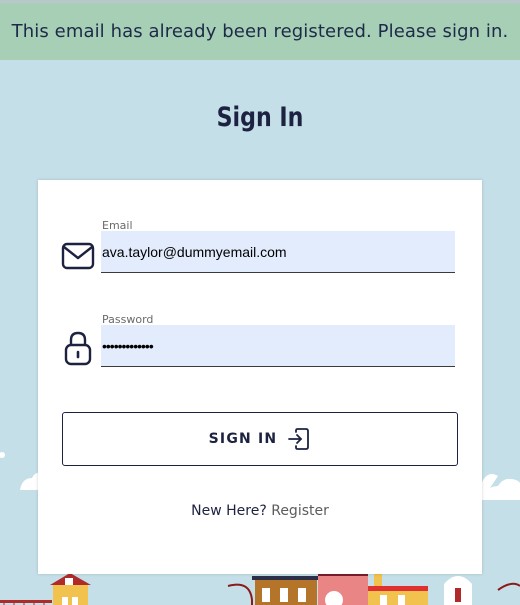  What do you see at coordinates (229, 511) in the screenshot?
I see `new-here-text: New Here?` at bounding box center [229, 511].